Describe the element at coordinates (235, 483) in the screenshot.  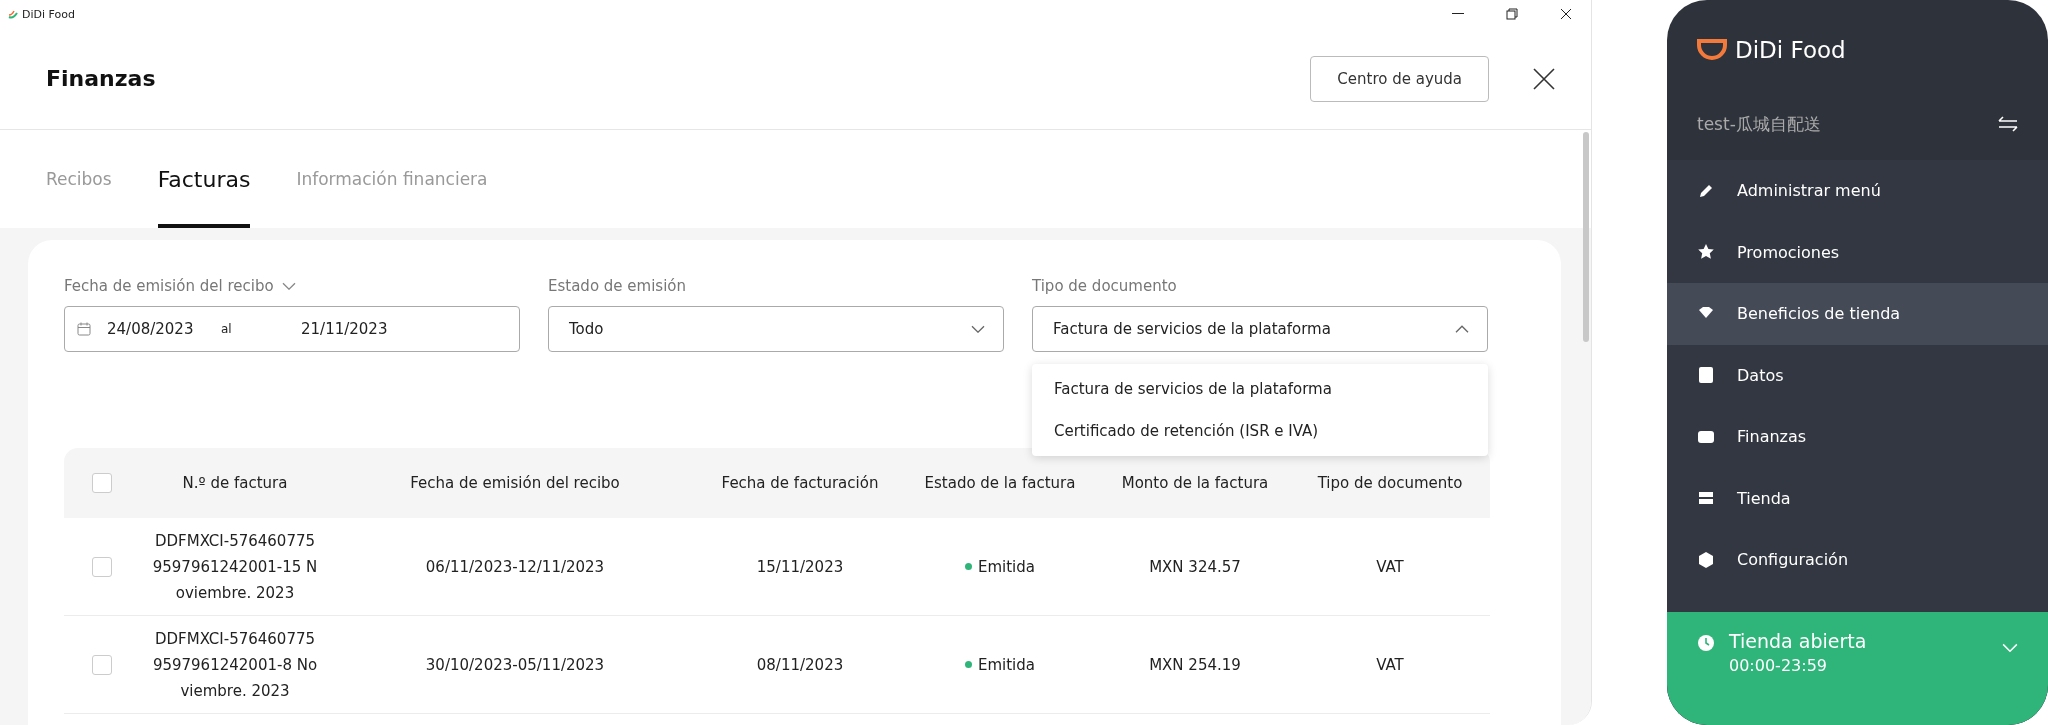
I see `column-header: N.º de factura` at that location.